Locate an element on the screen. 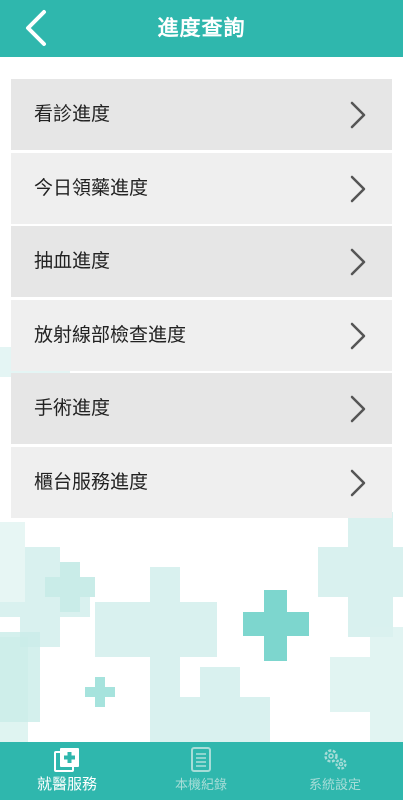 This screenshot has height=800, width=403. menu-item-blood-draw-progress: 抽血進度 is located at coordinates (201, 261).